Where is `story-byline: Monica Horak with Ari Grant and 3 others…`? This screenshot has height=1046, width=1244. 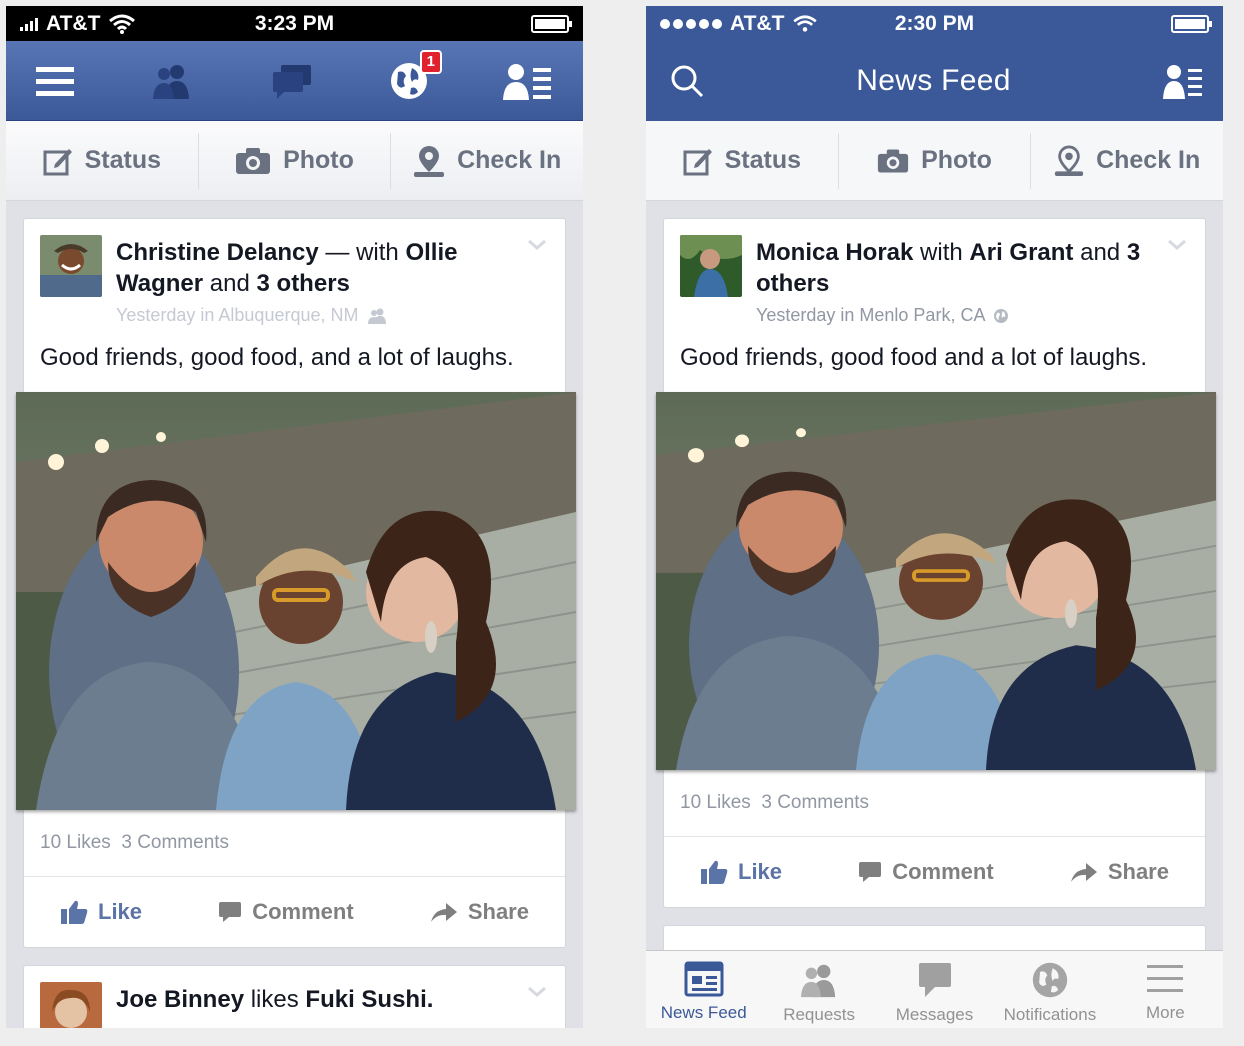 story-byline: Monica Horak with Ari Grant and 3 others… is located at coordinates (972, 280).